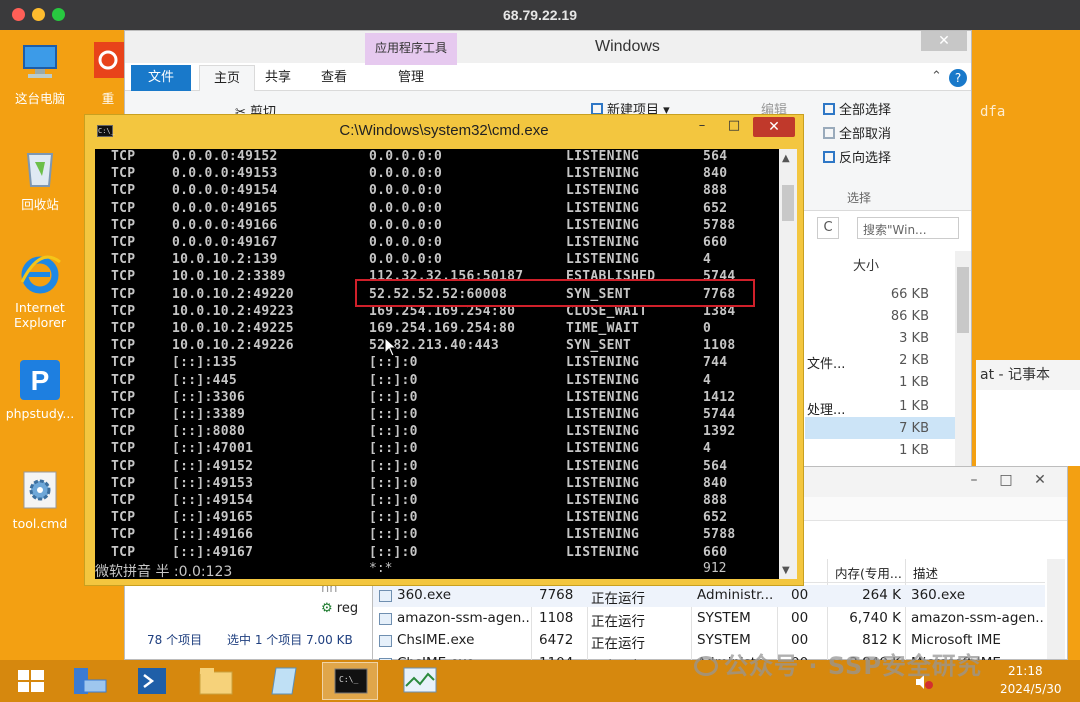  I want to click on netstat-line: TCP [::]:47001 [::]:0 LISTENING 4, so click(437, 449).